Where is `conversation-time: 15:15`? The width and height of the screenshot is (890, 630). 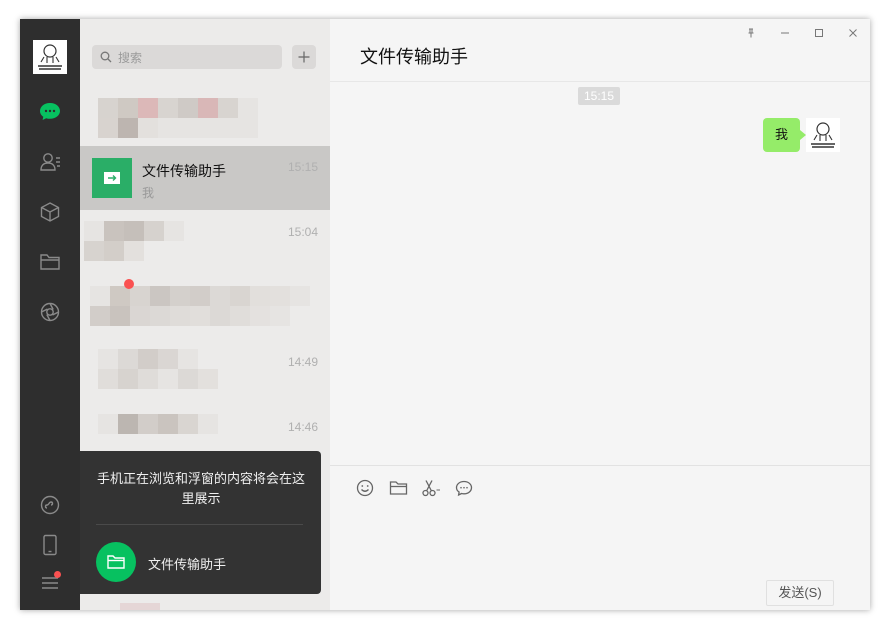 conversation-time: 15:15 is located at coordinates (302, 167).